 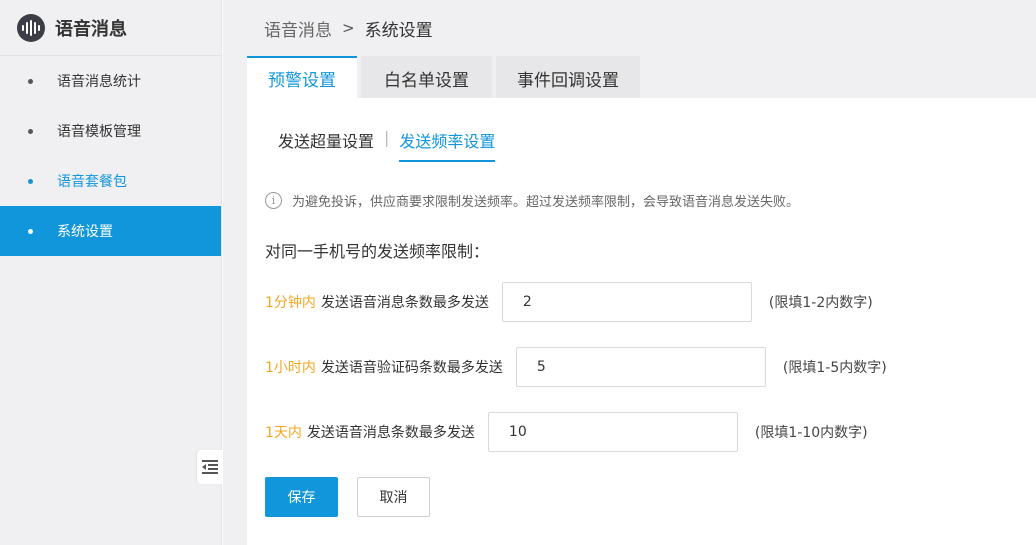 What do you see at coordinates (31, 27) in the screenshot?
I see `voice-wave-icon` at bounding box center [31, 27].